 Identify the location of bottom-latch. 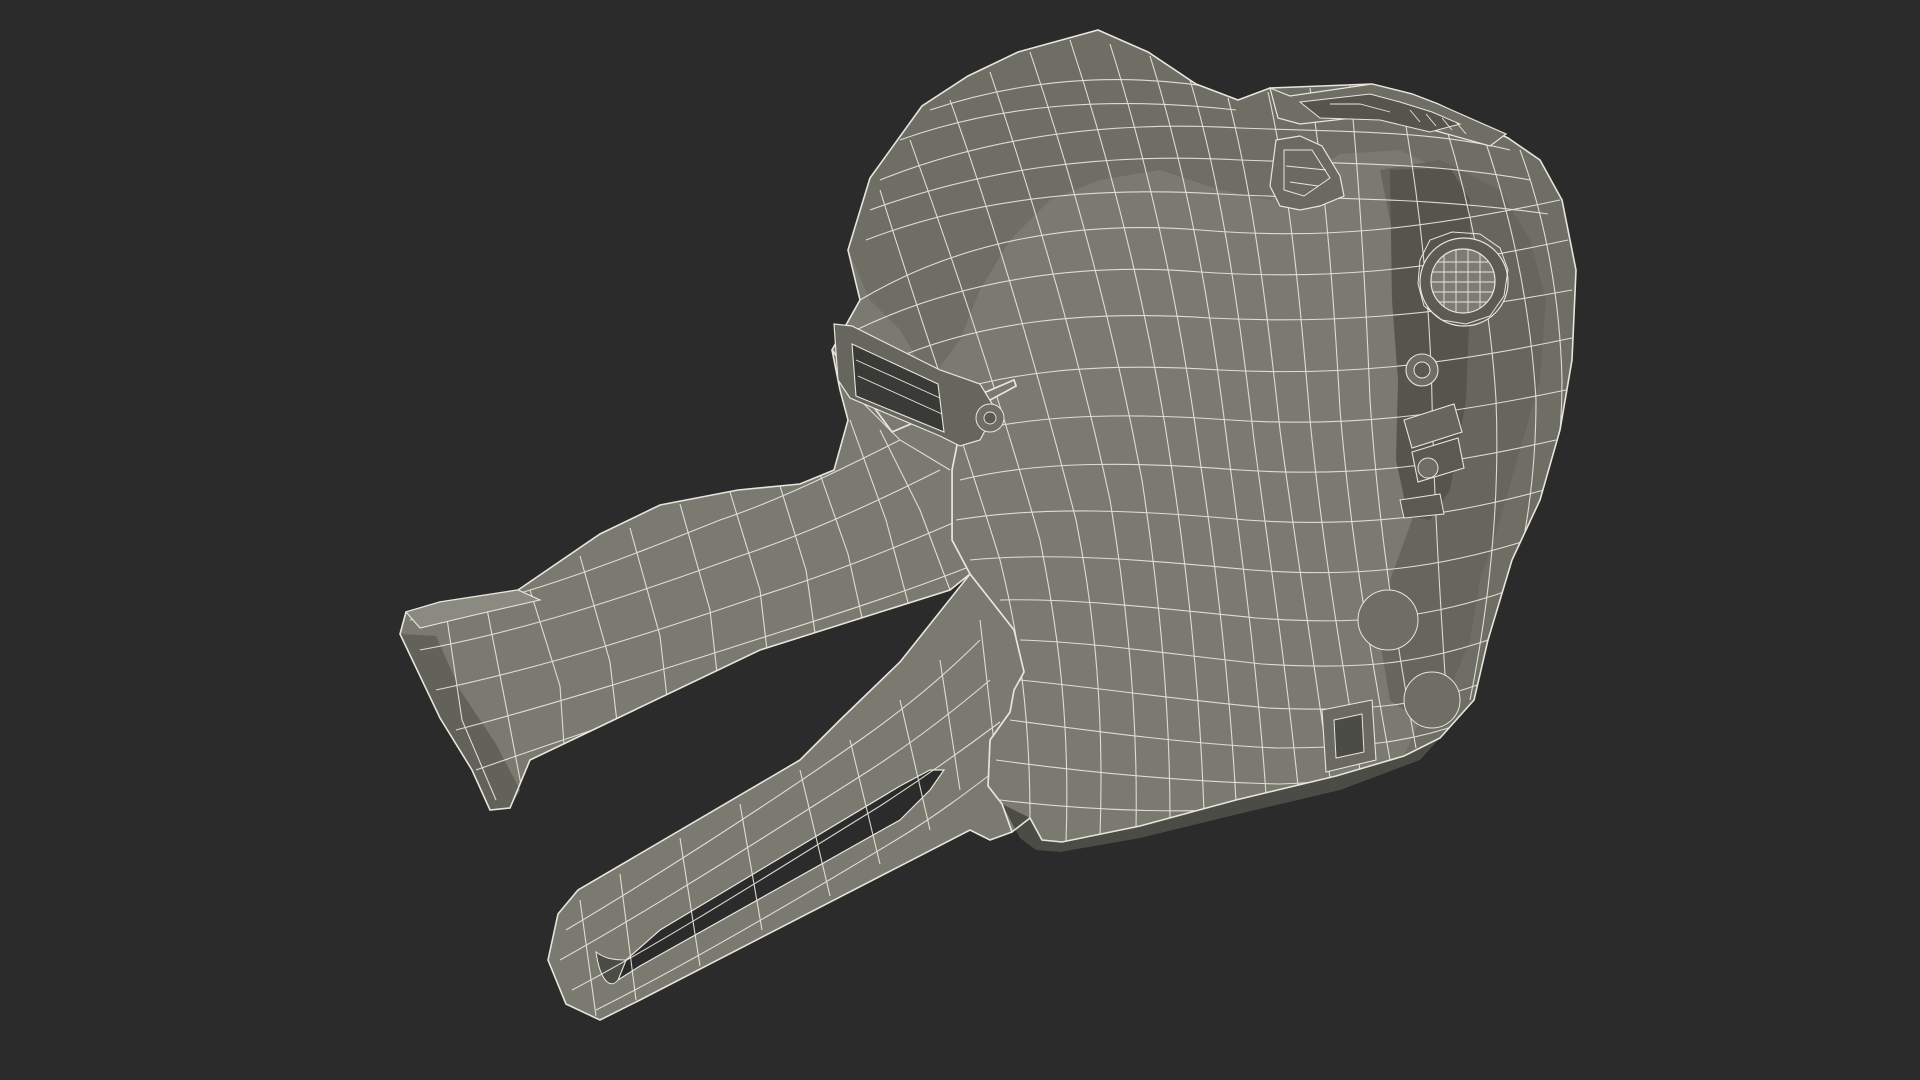
(1349, 736).